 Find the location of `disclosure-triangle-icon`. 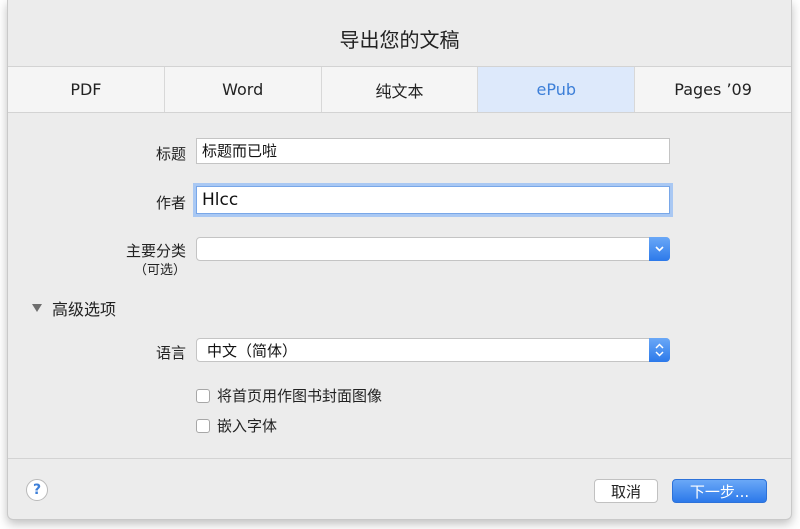

disclosure-triangle-icon is located at coordinates (37, 308).